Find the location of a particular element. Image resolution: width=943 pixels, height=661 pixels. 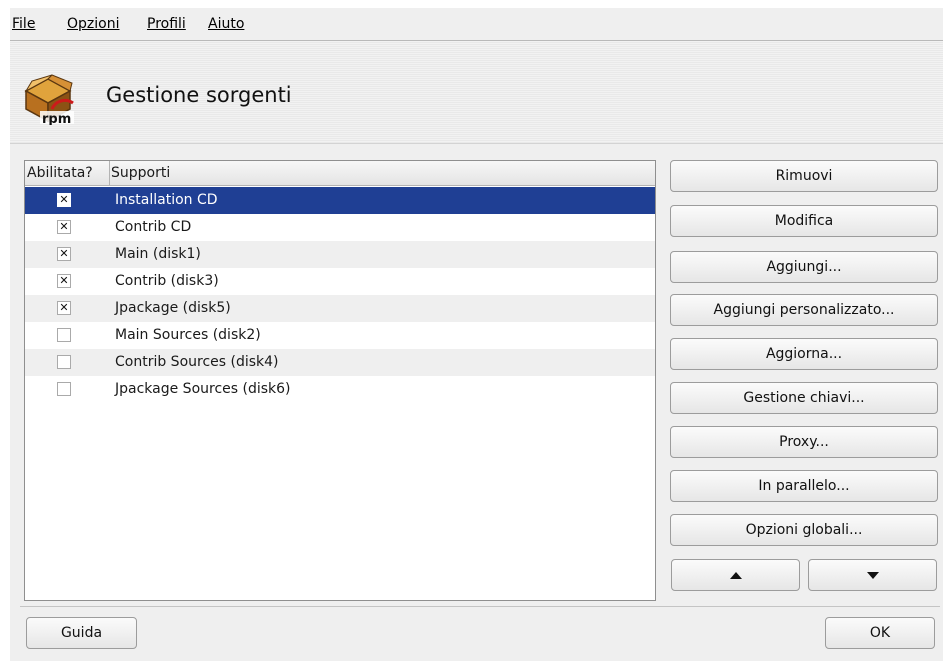

media-name: Main (disk1) is located at coordinates (158, 254).